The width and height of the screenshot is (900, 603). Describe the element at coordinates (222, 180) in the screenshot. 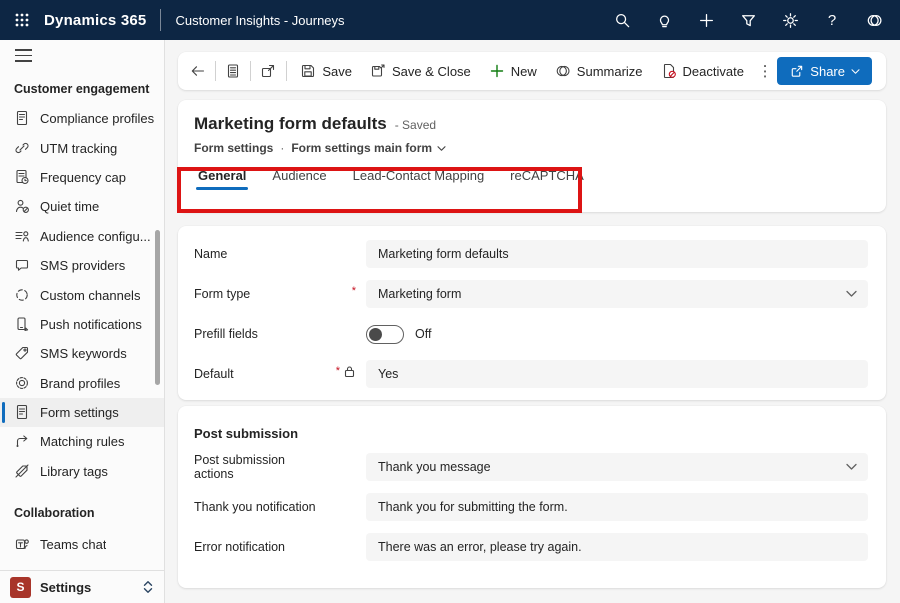

I see `tab-general: General` at that location.